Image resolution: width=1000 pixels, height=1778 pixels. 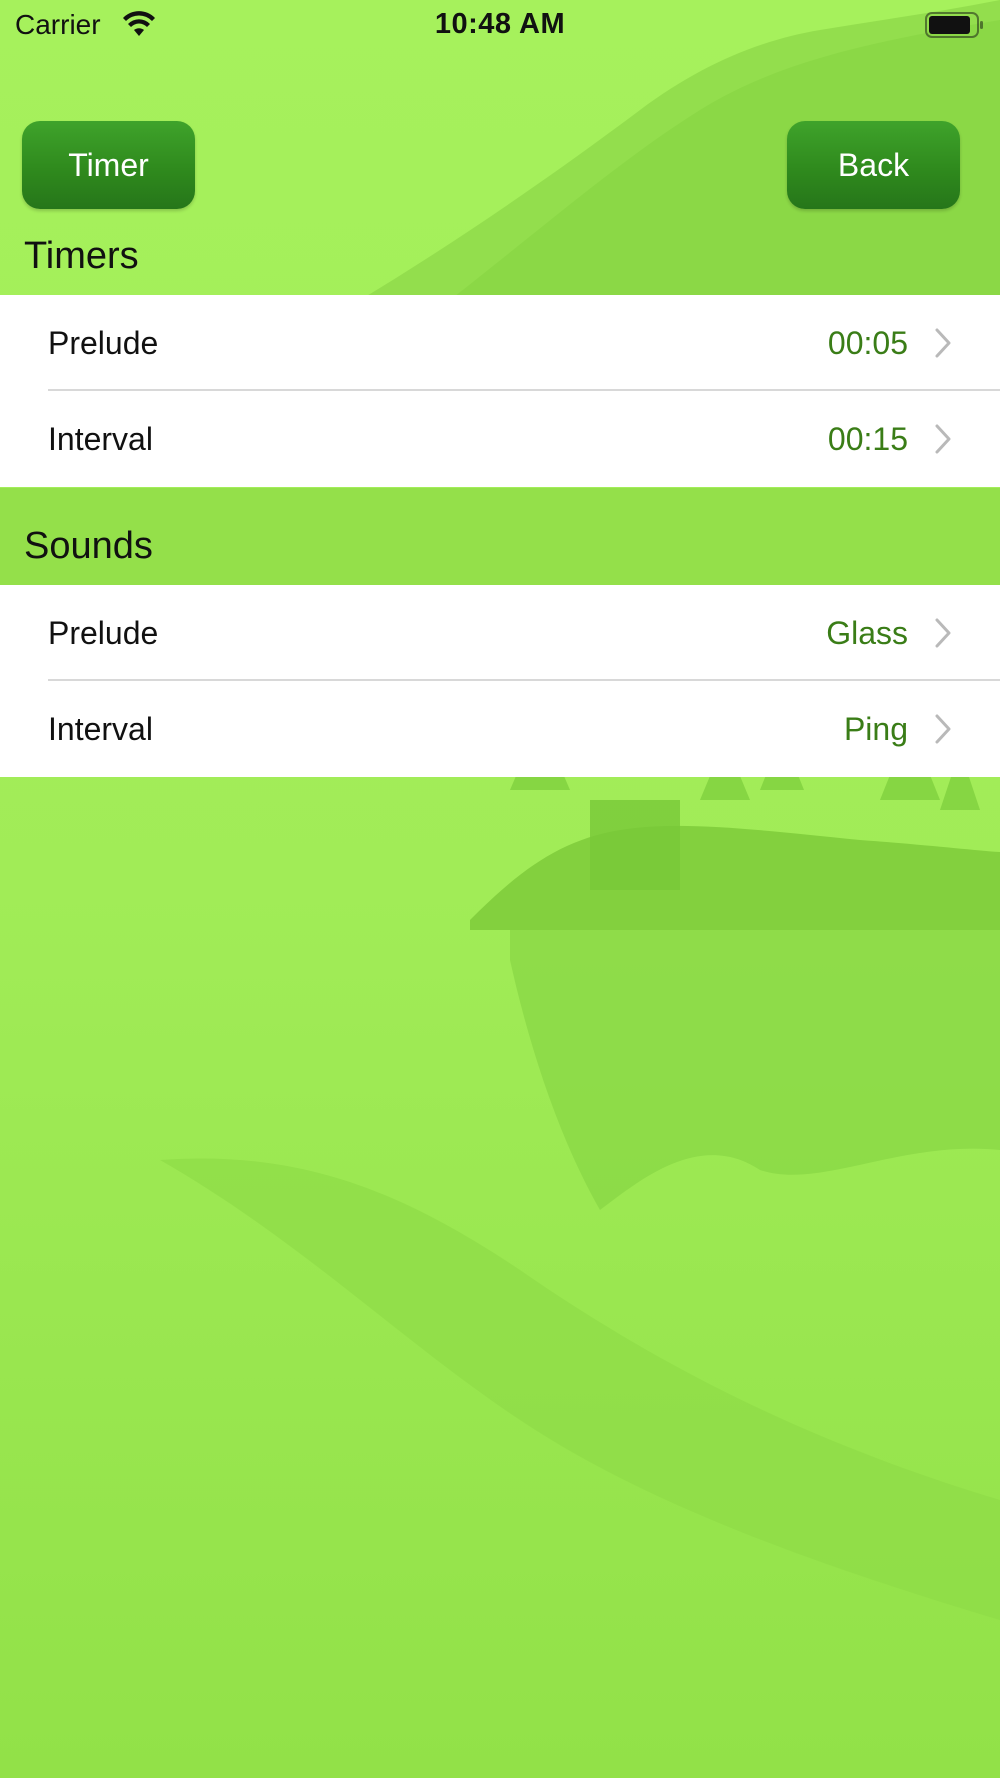 I want to click on row-value: Ping, so click(x=875, y=729).